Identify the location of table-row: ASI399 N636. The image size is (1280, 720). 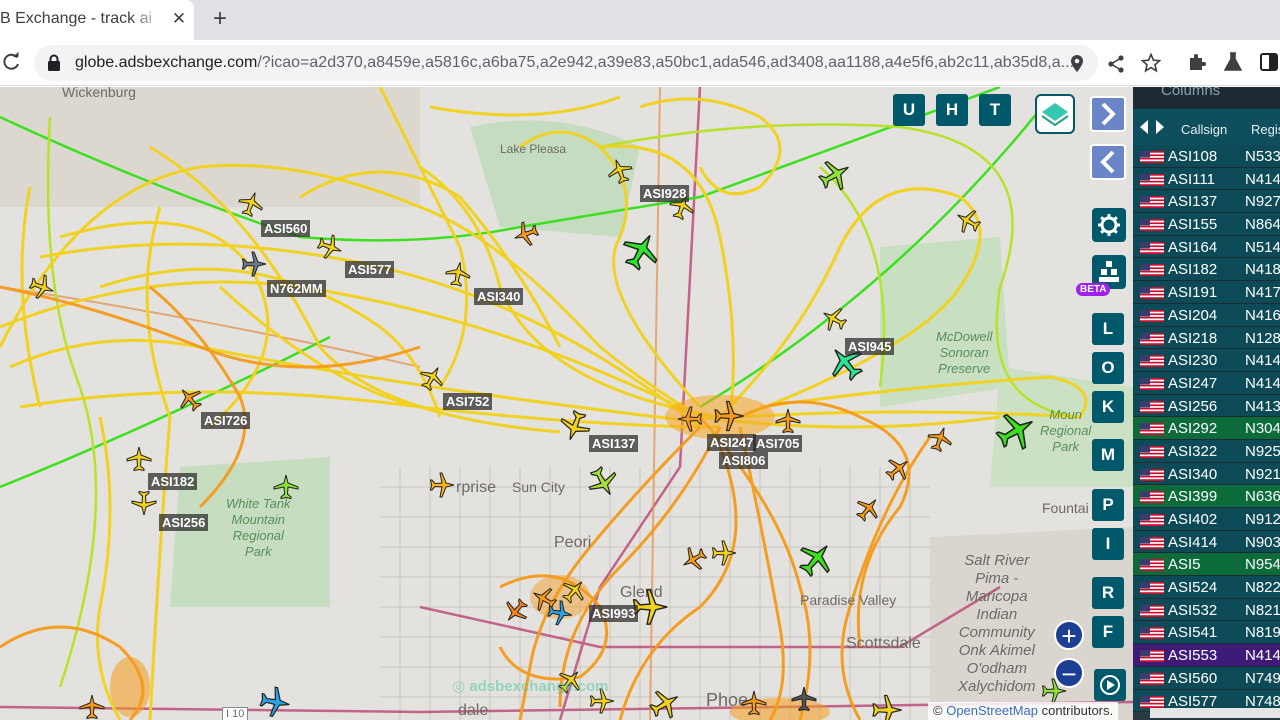
(1206, 496).